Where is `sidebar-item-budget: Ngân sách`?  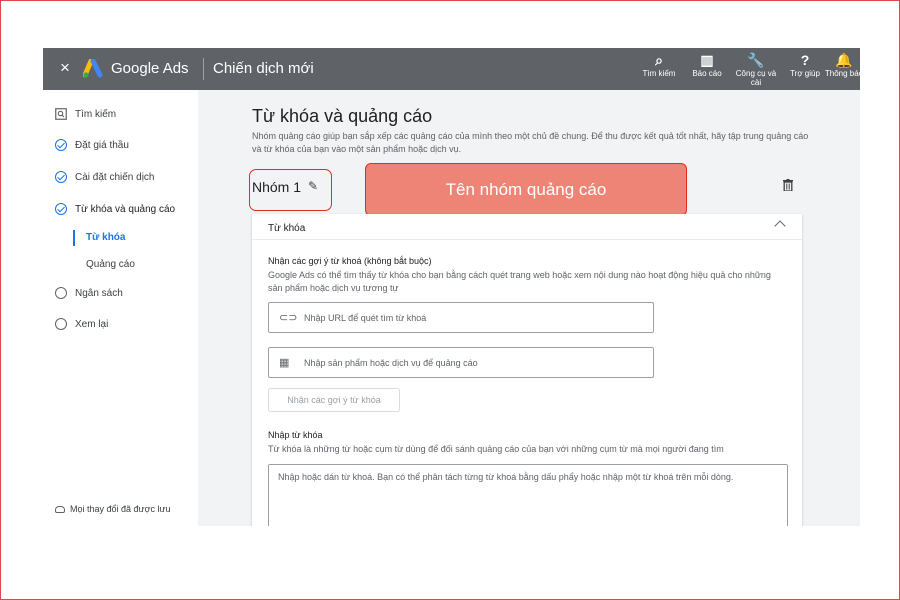 sidebar-item-budget: Ngân sách is located at coordinates (120, 294).